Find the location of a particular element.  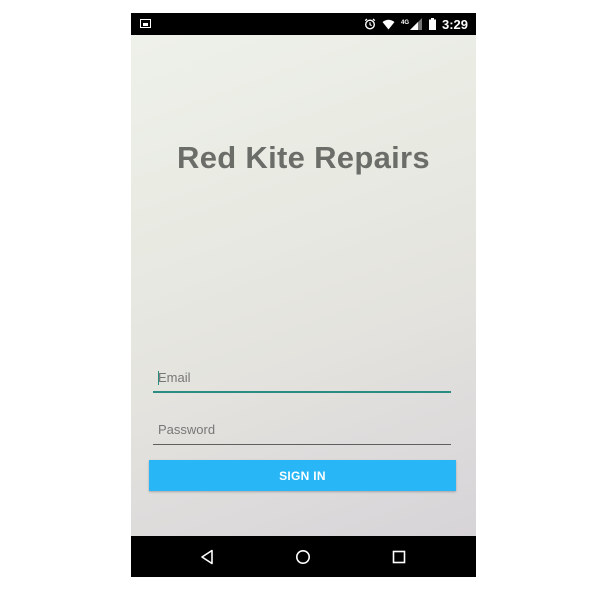

status-icons: 4G 3:29 is located at coordinates (416, 24).